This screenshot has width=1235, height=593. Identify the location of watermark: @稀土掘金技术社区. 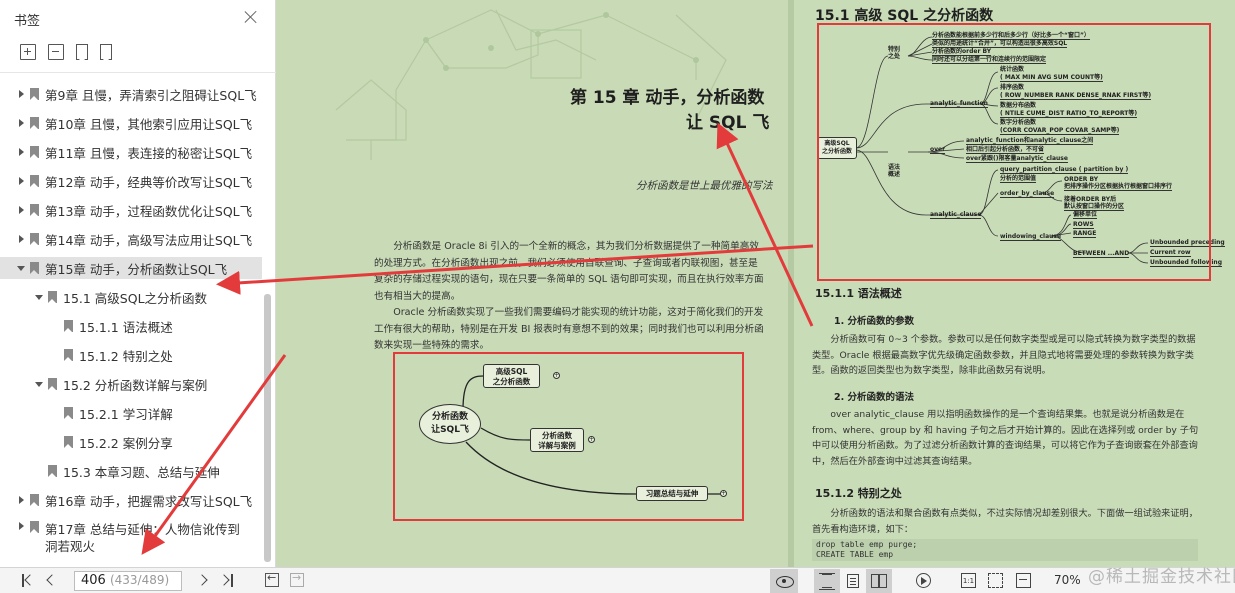
(1161, 577).